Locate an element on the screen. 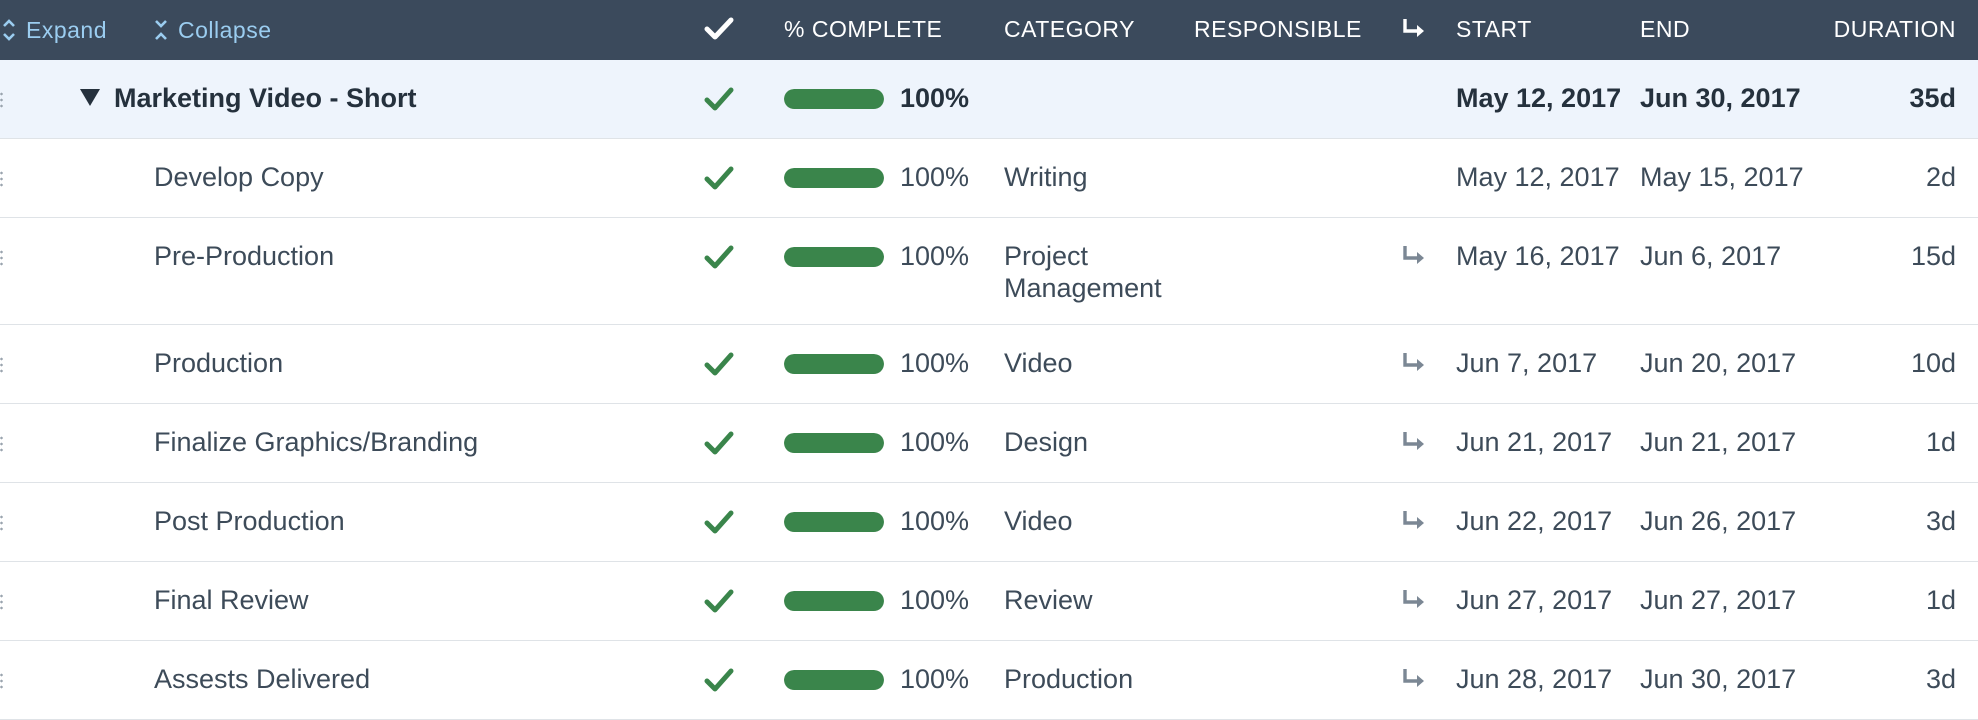  task-name: Final Review is located at coordinates (231, 600).